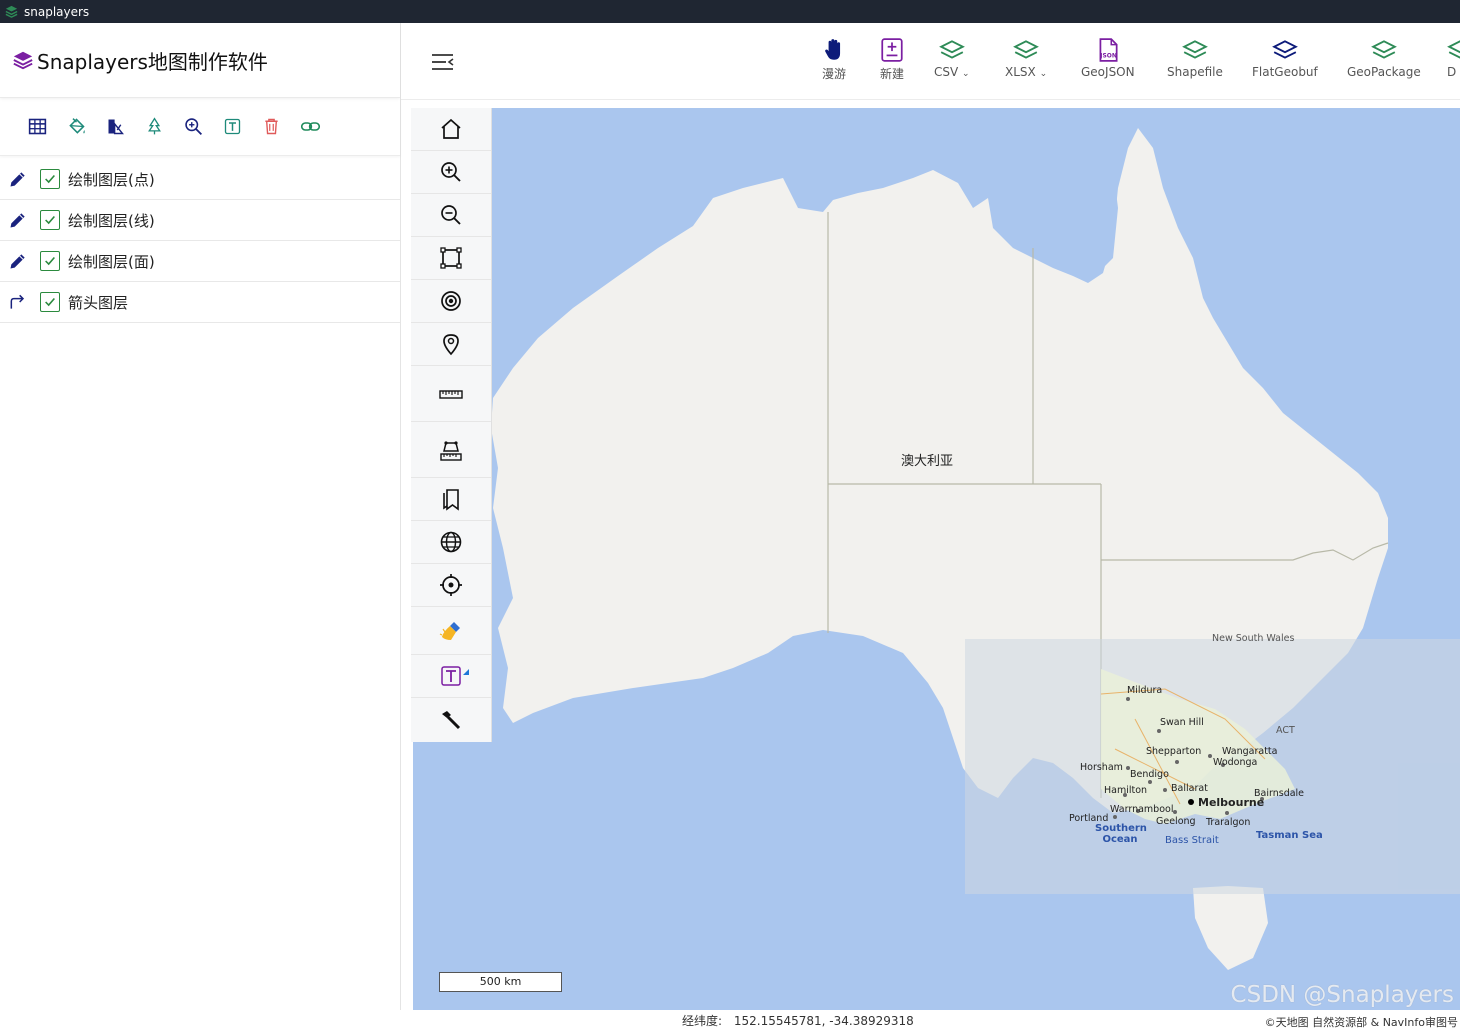 The width and height of the screenshot is (1460, 1032). I want to click on bookmark-icon, so click(451, 500).